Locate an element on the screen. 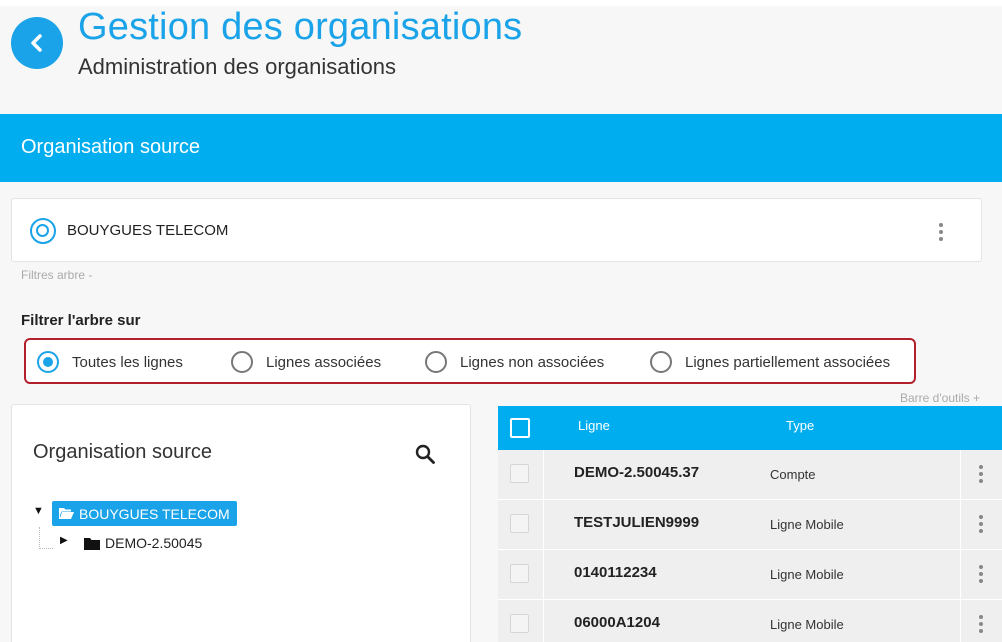  table-row: DEMO-2.50045.37 Compte is located at coordinates (750, 475).